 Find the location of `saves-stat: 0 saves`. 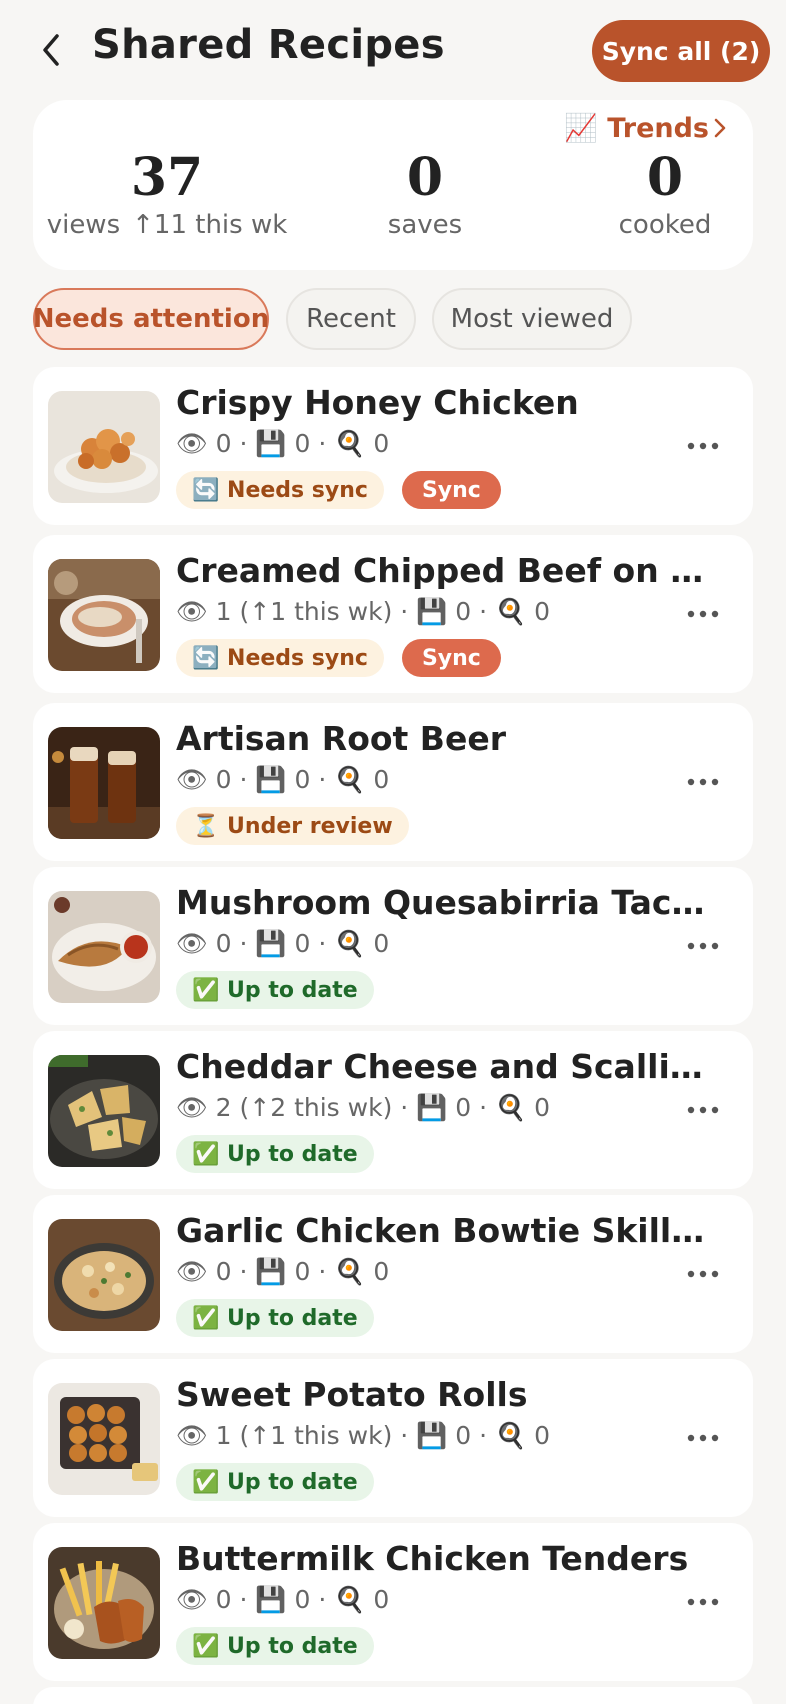

saves-stat: 0 saves is located at coordinates (425, 194).